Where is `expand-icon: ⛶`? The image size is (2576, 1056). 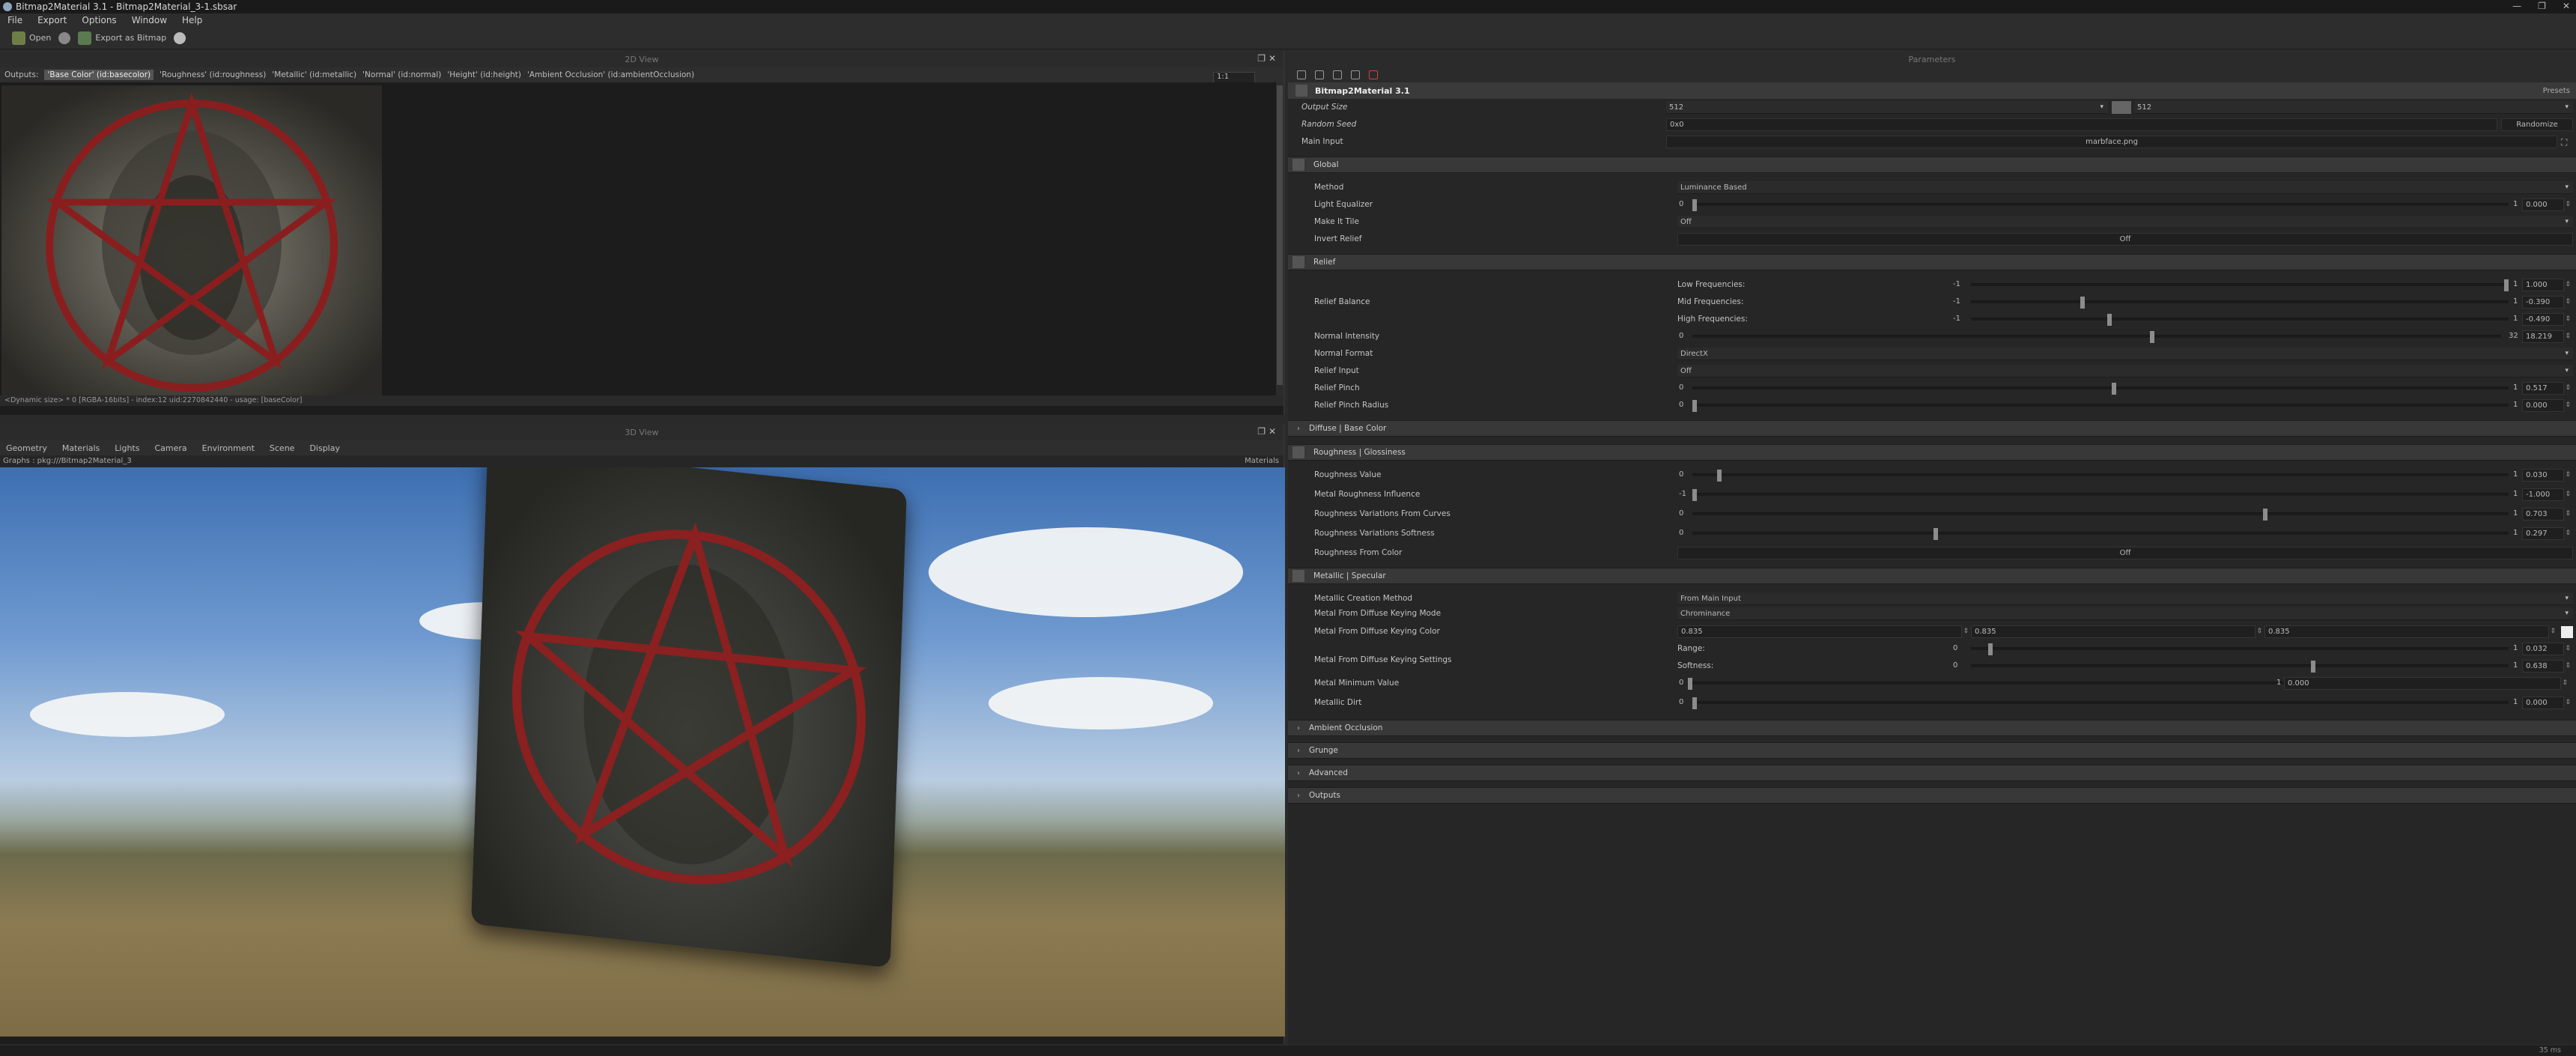
expand-icon: ⛶ is located at coordinates (2564, 142).